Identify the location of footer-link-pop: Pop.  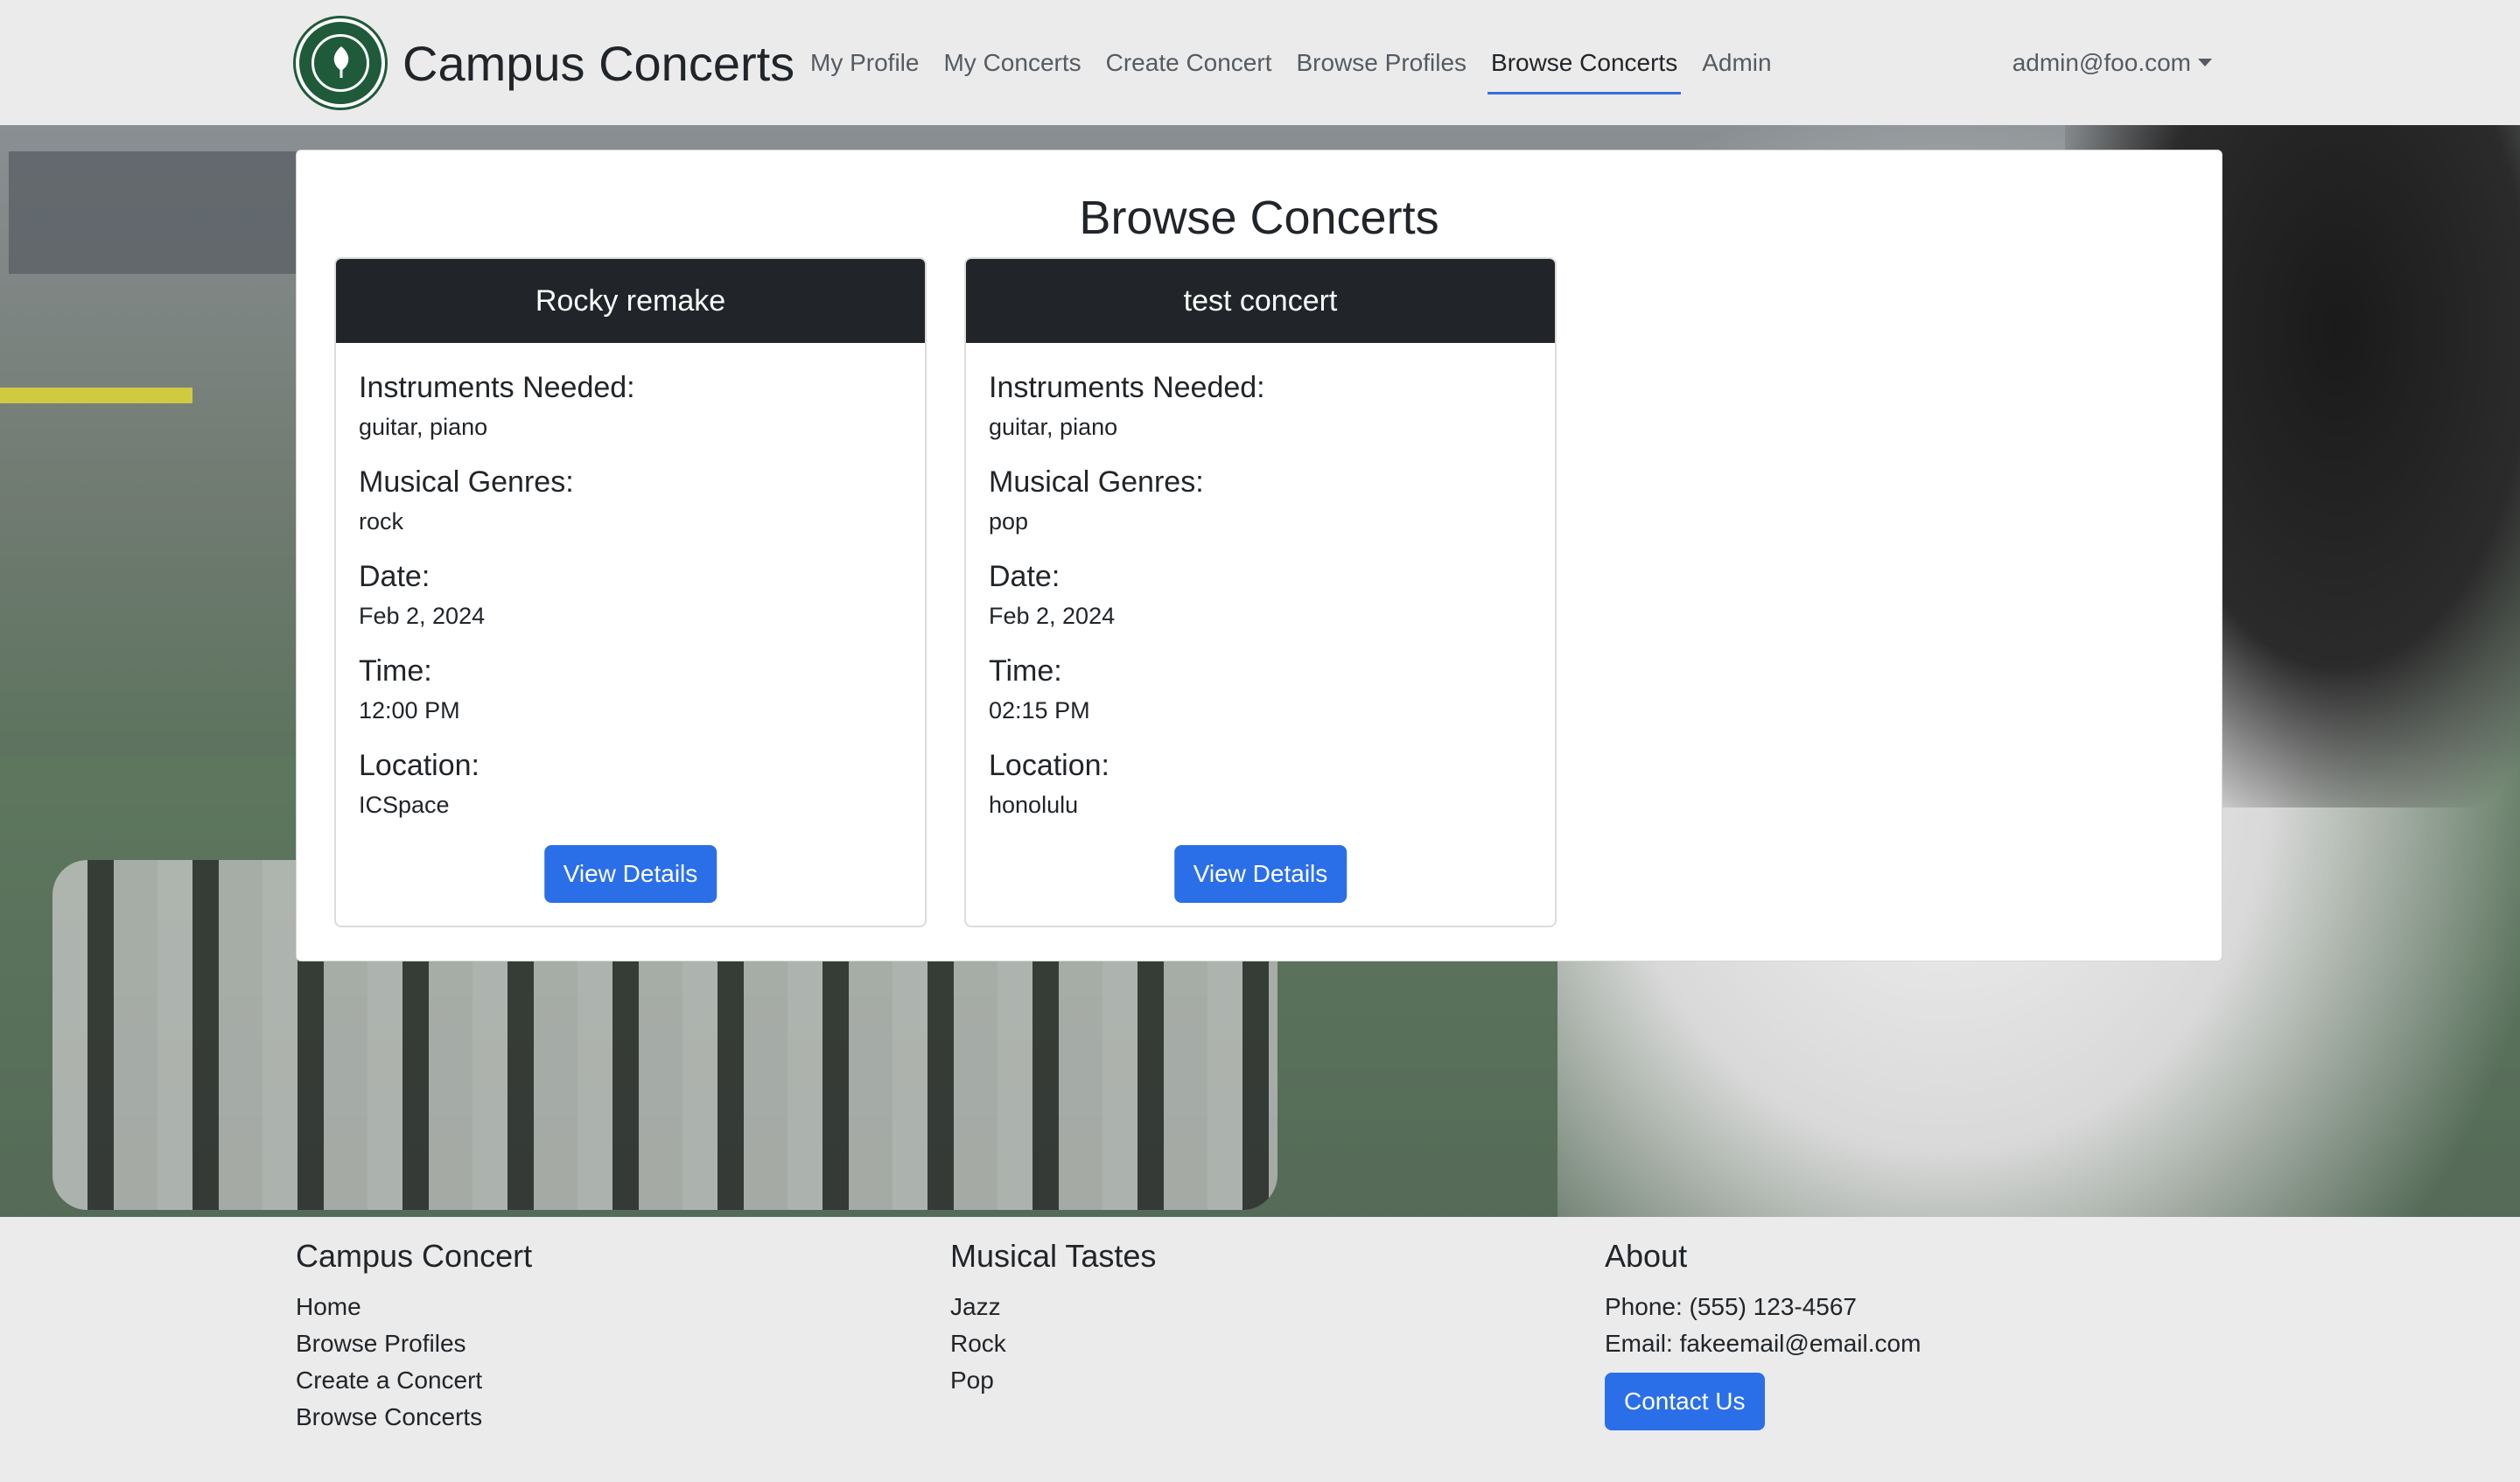
(1053, 1380).